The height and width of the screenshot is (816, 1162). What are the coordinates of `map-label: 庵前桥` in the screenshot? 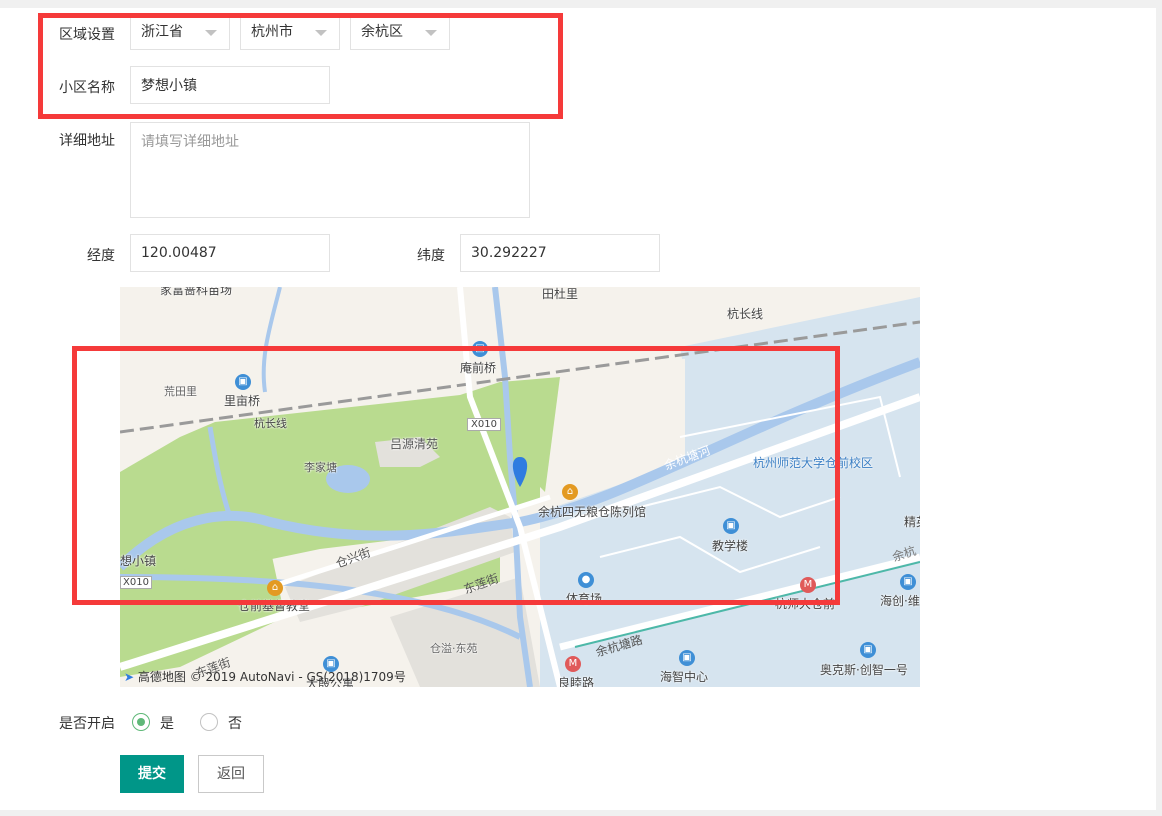 It's located at (478, 368).